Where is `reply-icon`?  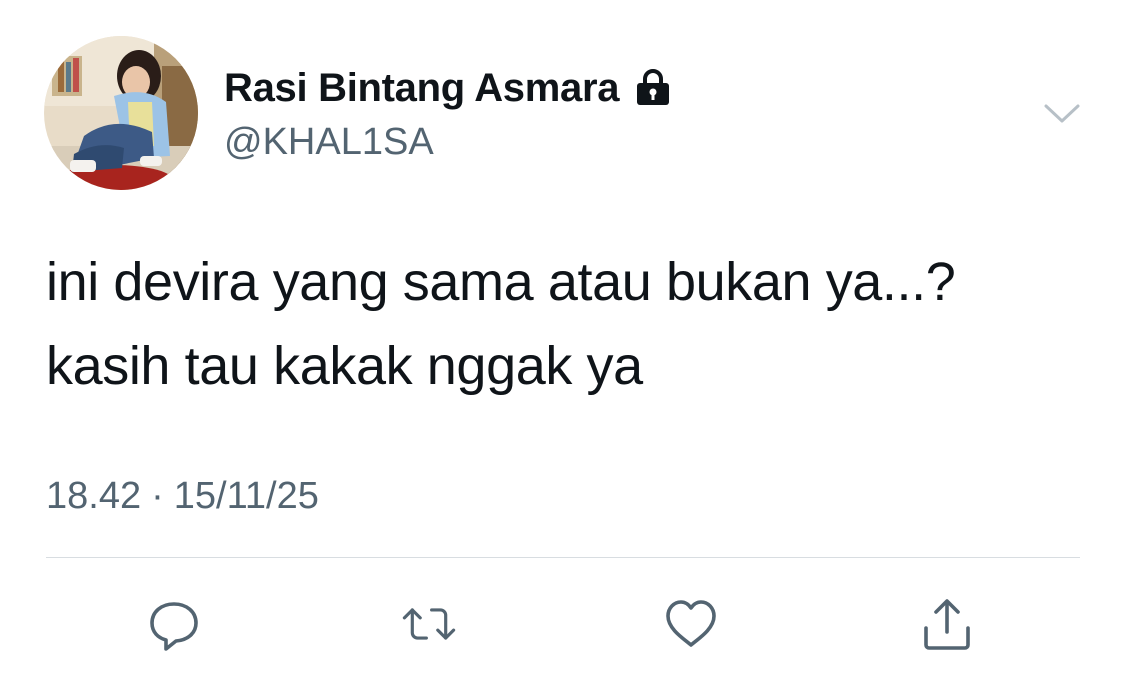
reply-icon is located at coordinates (174, 624).